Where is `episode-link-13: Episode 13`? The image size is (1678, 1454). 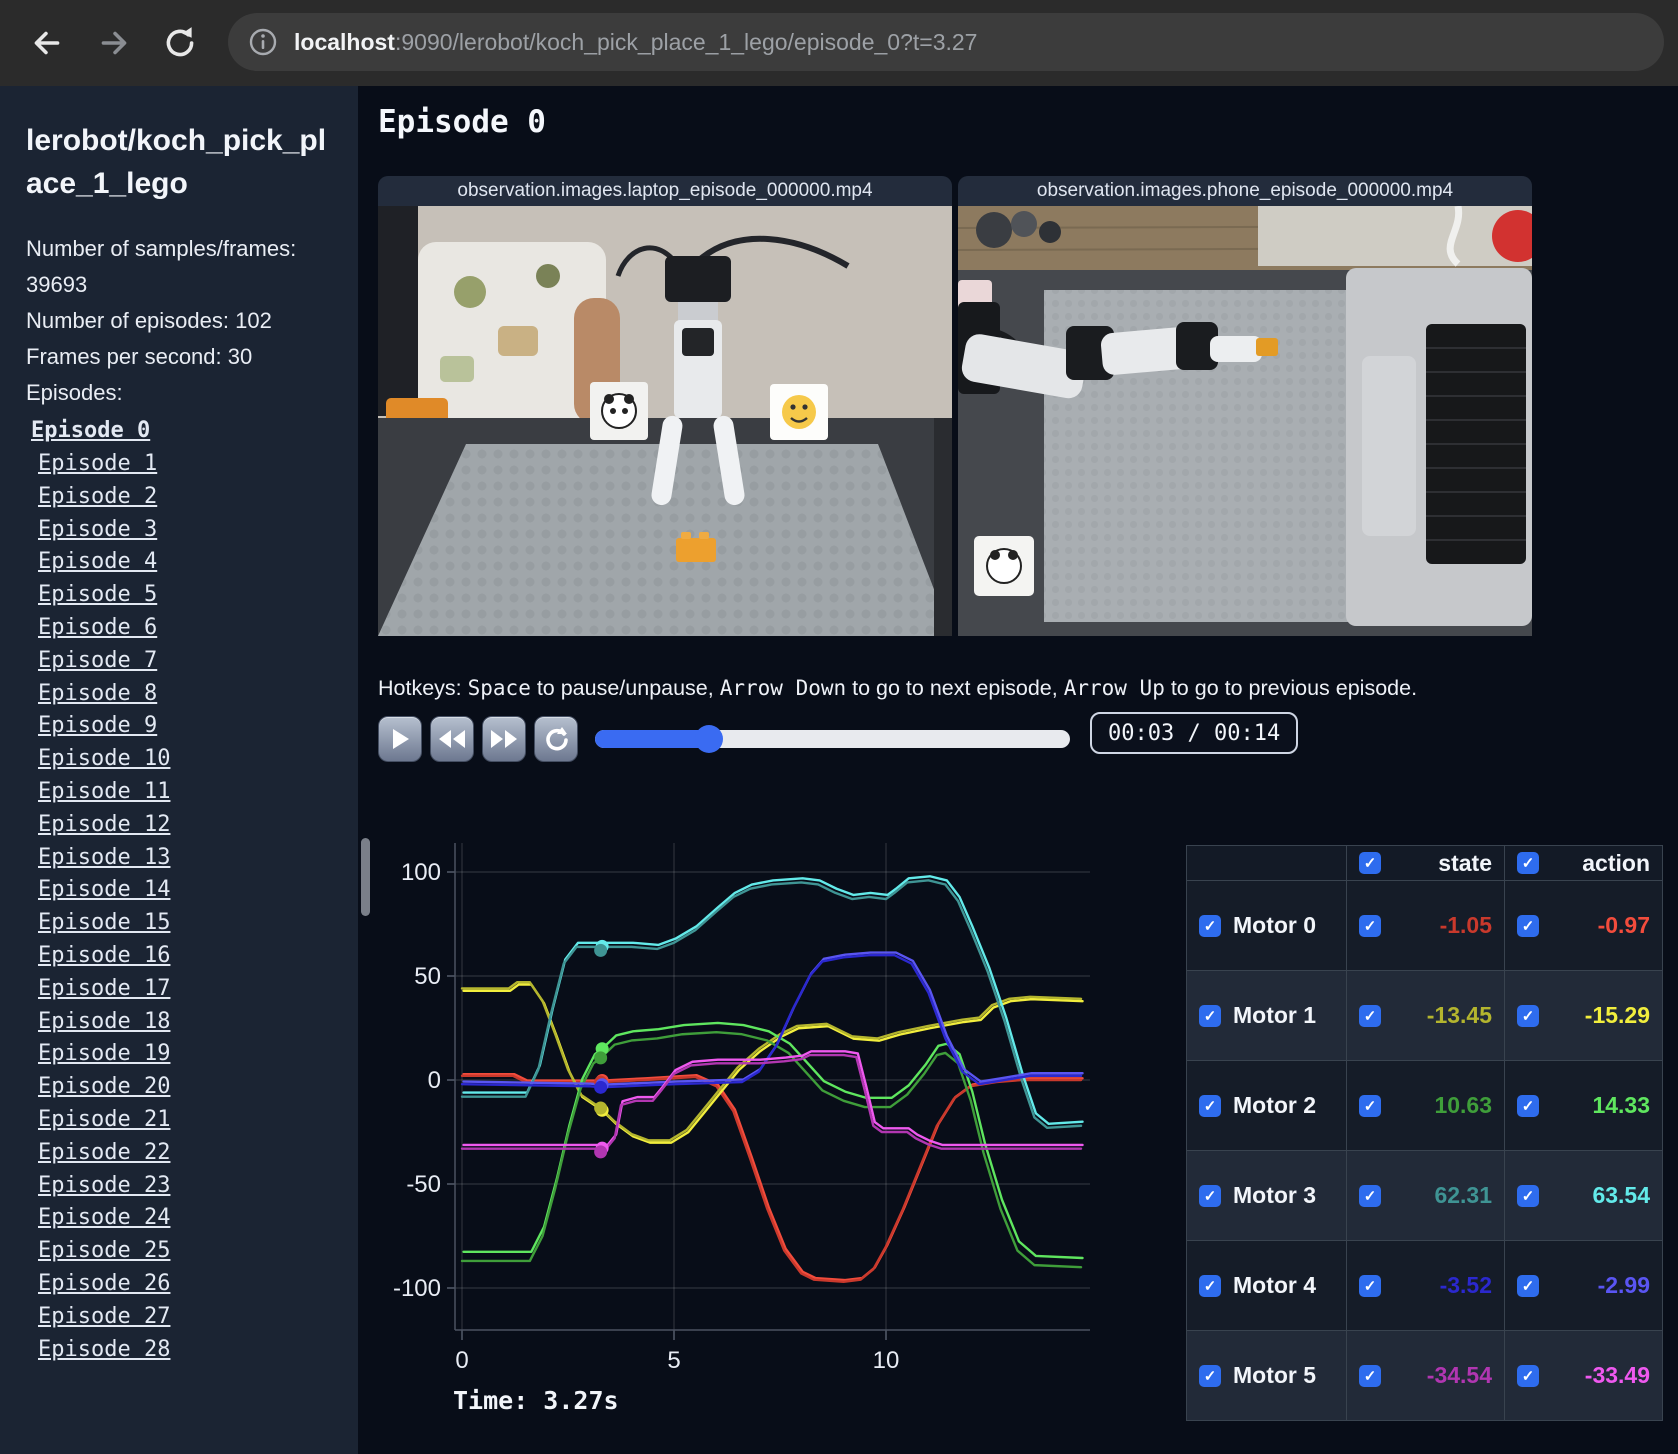
episode-link-13: Episode 13 is located at coordinates (198, 858).